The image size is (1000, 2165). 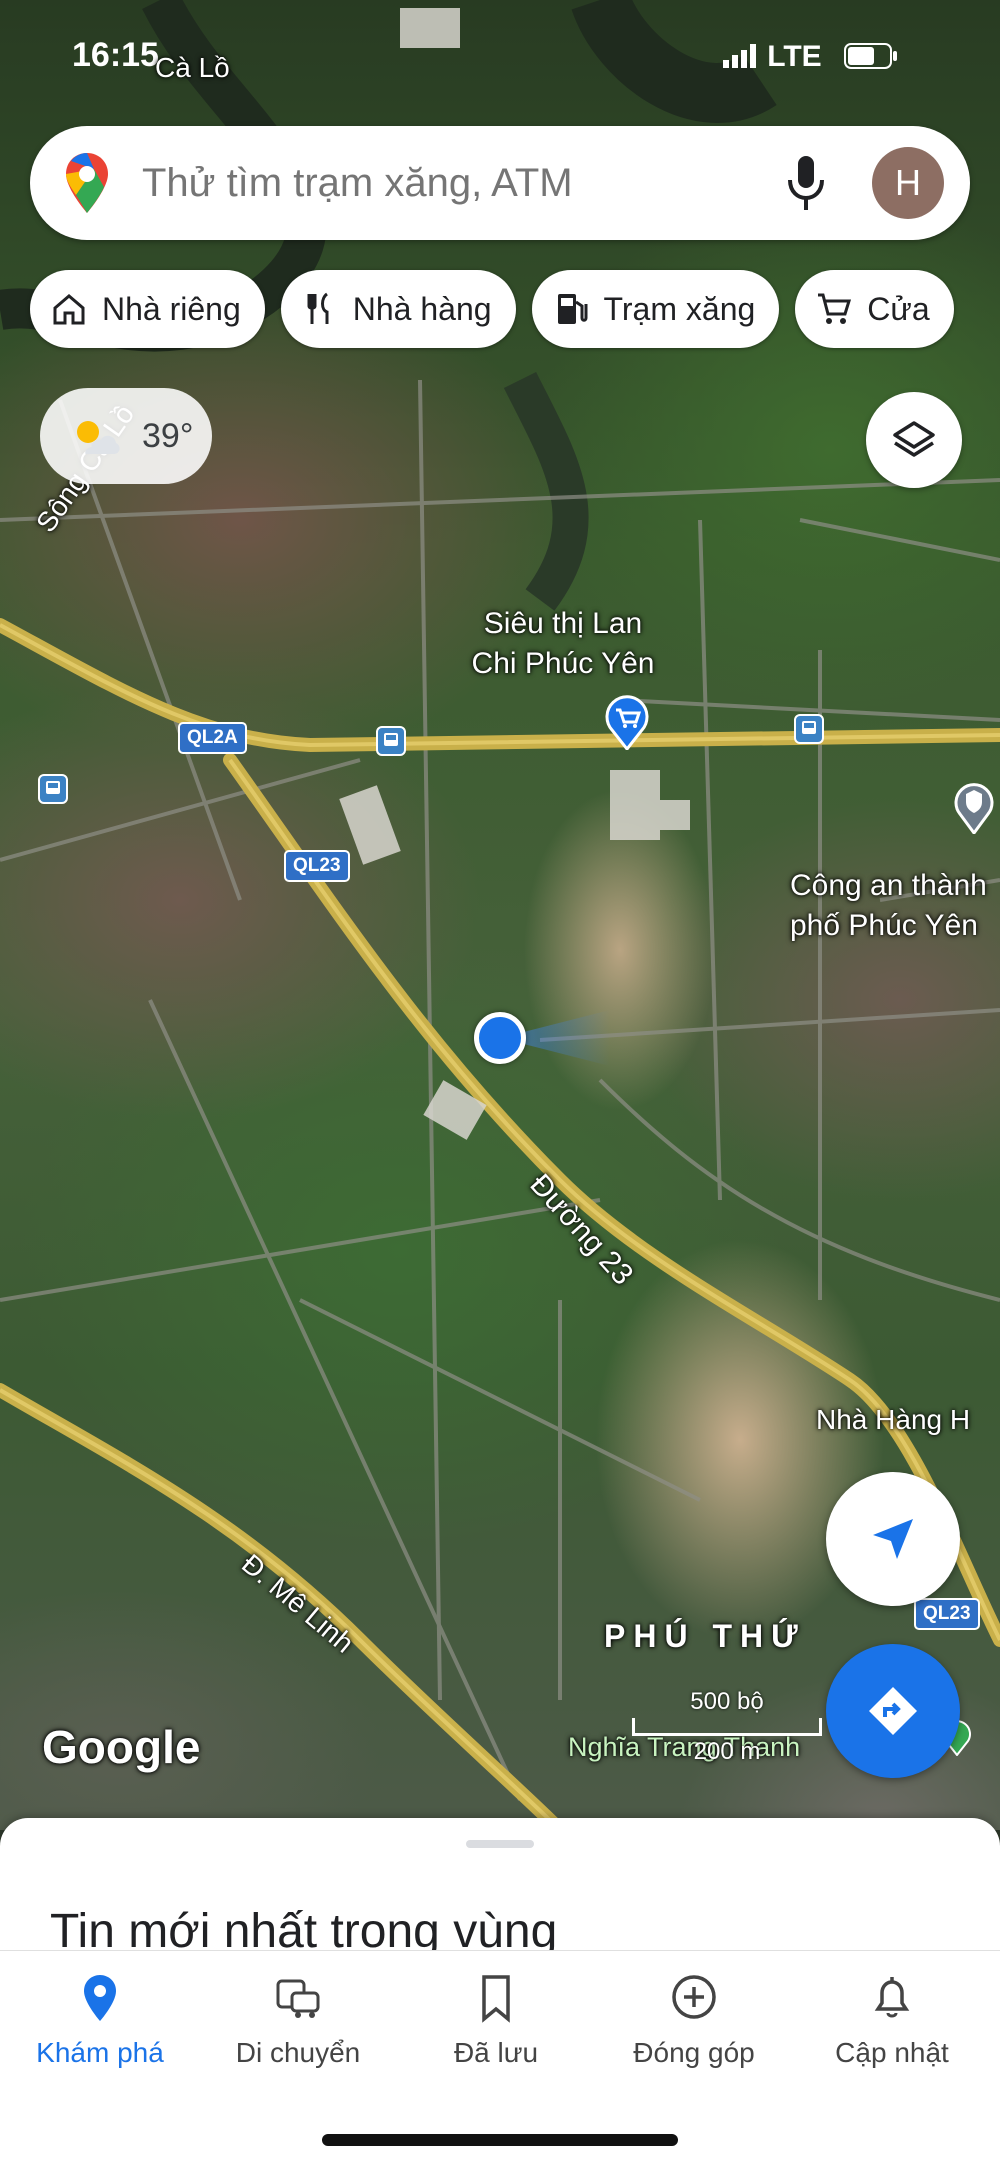 What do you see at coordinates (974, 807) in the screenshot?
I see `police-pin-icon` at bounding box center [974, 807].